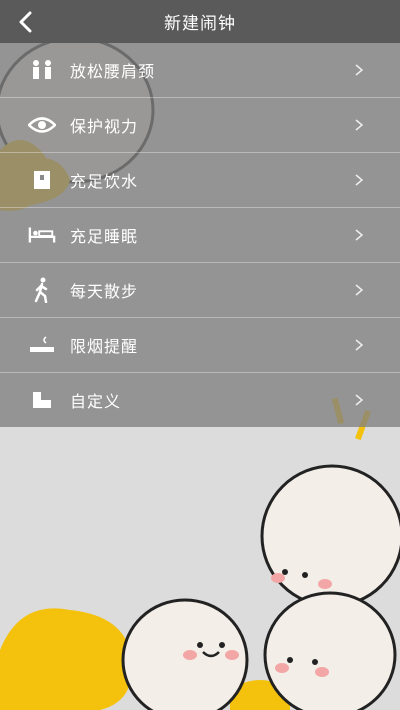  Describe the element at coordinates (104, 236) in the screenshot. I see `list-item-label: 充足睡眠` at that location.